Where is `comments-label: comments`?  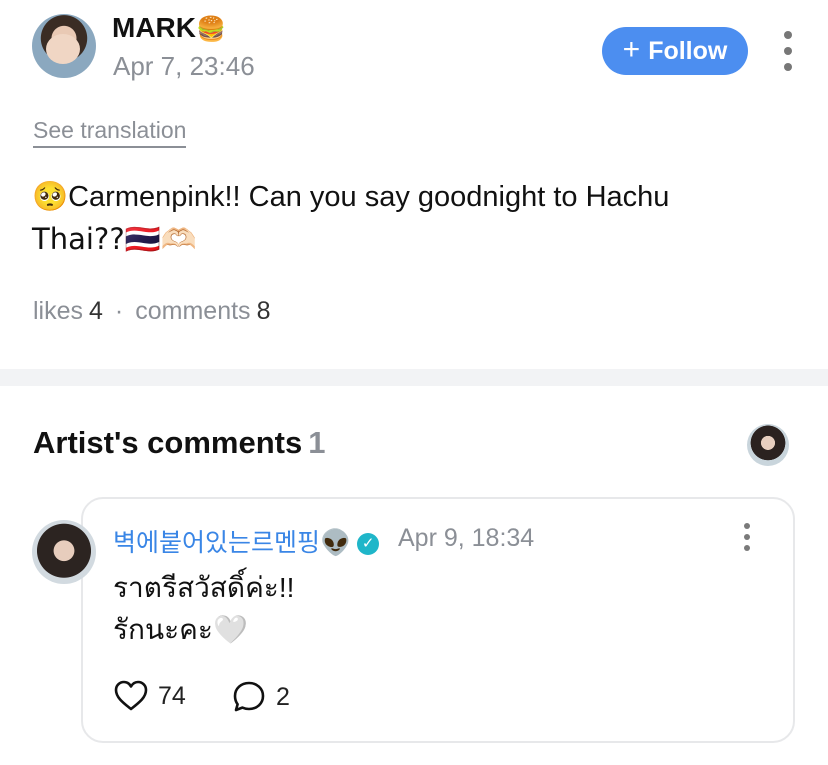
comments-label: comments is located at coordinates (192, 311).